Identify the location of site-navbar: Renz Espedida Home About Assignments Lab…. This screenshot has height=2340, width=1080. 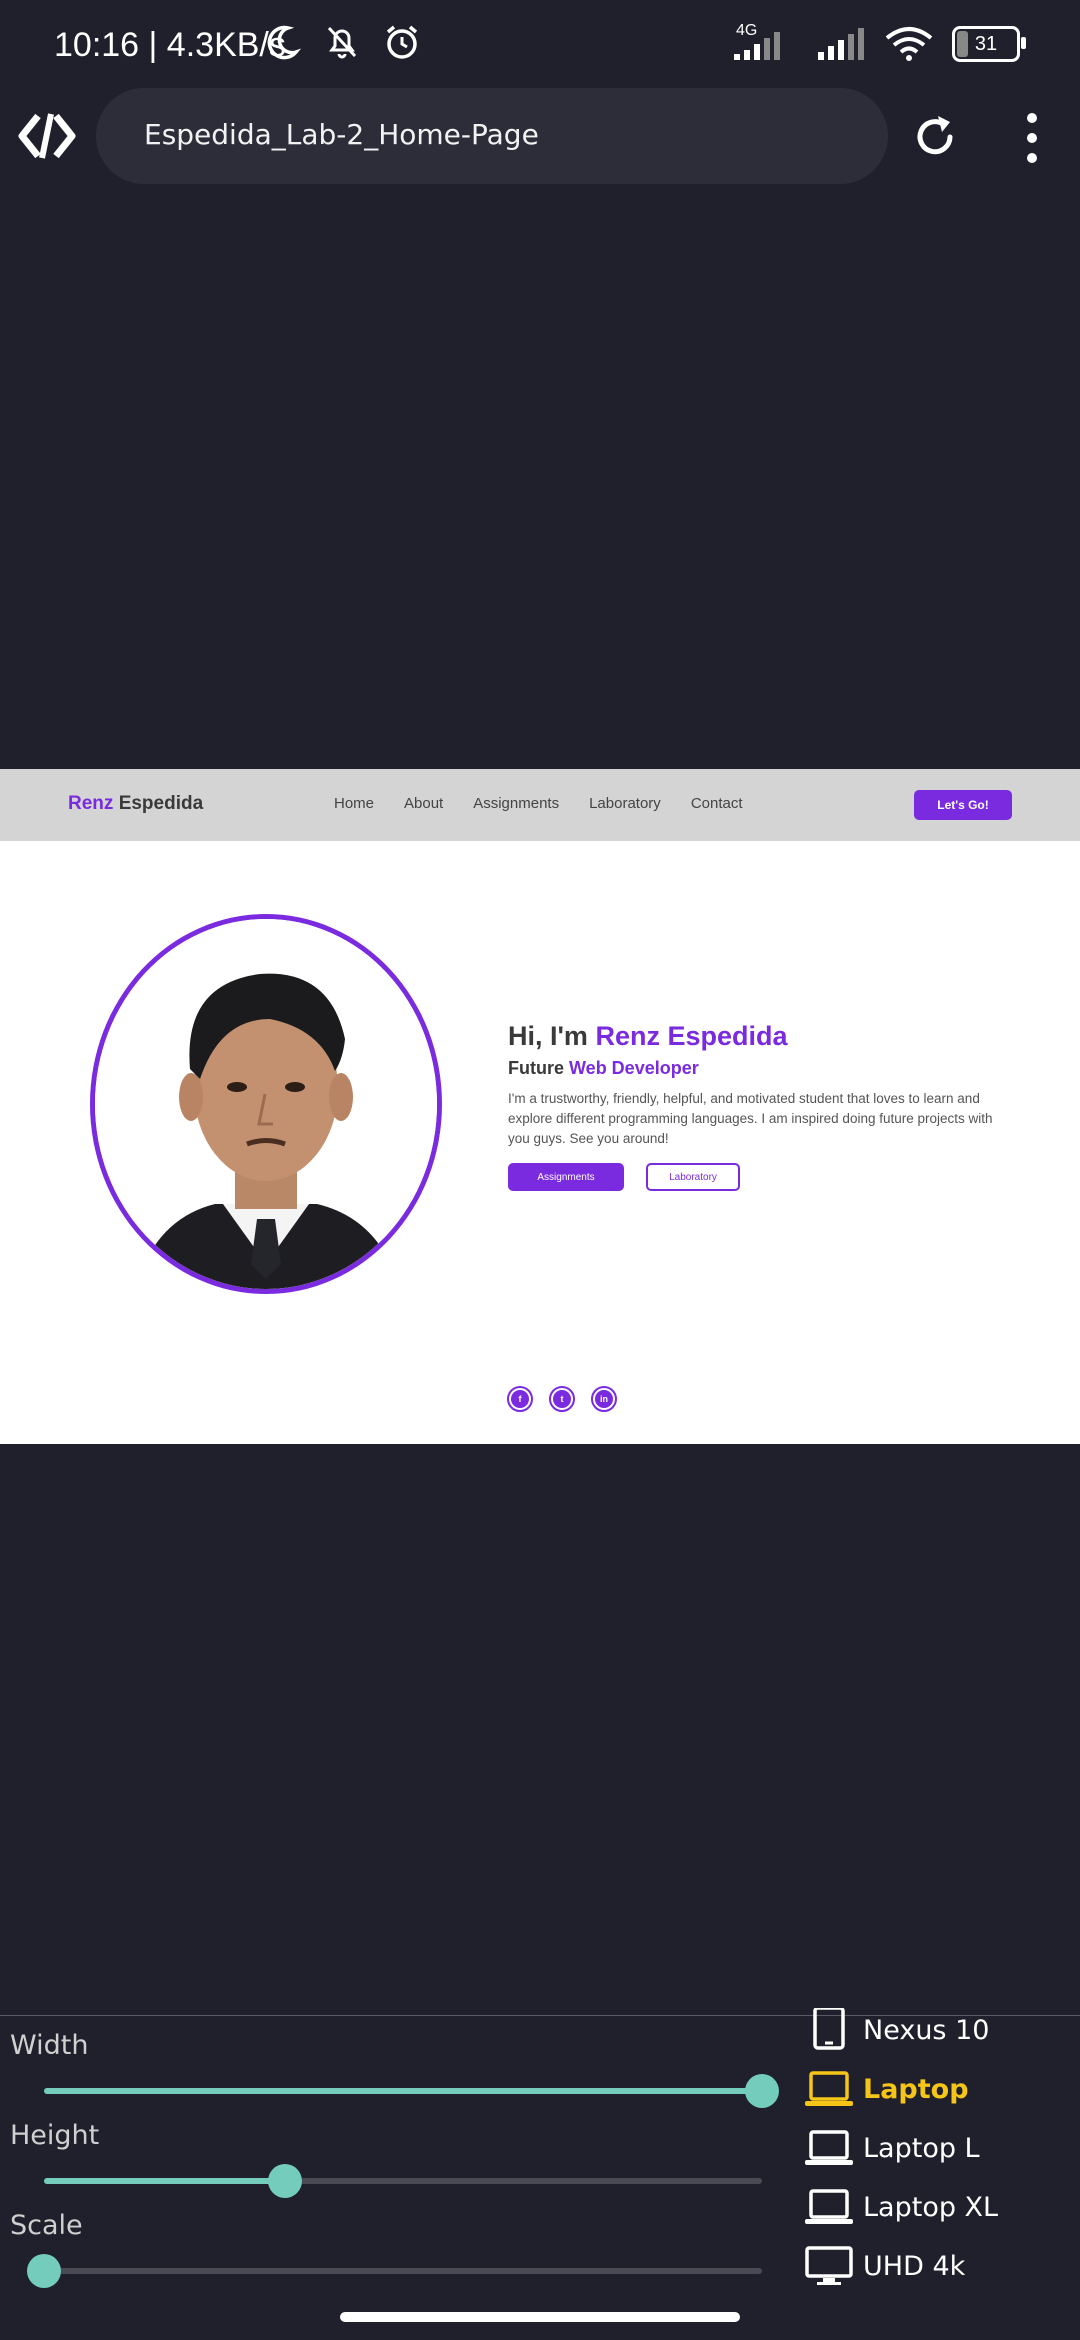
(540, 805).